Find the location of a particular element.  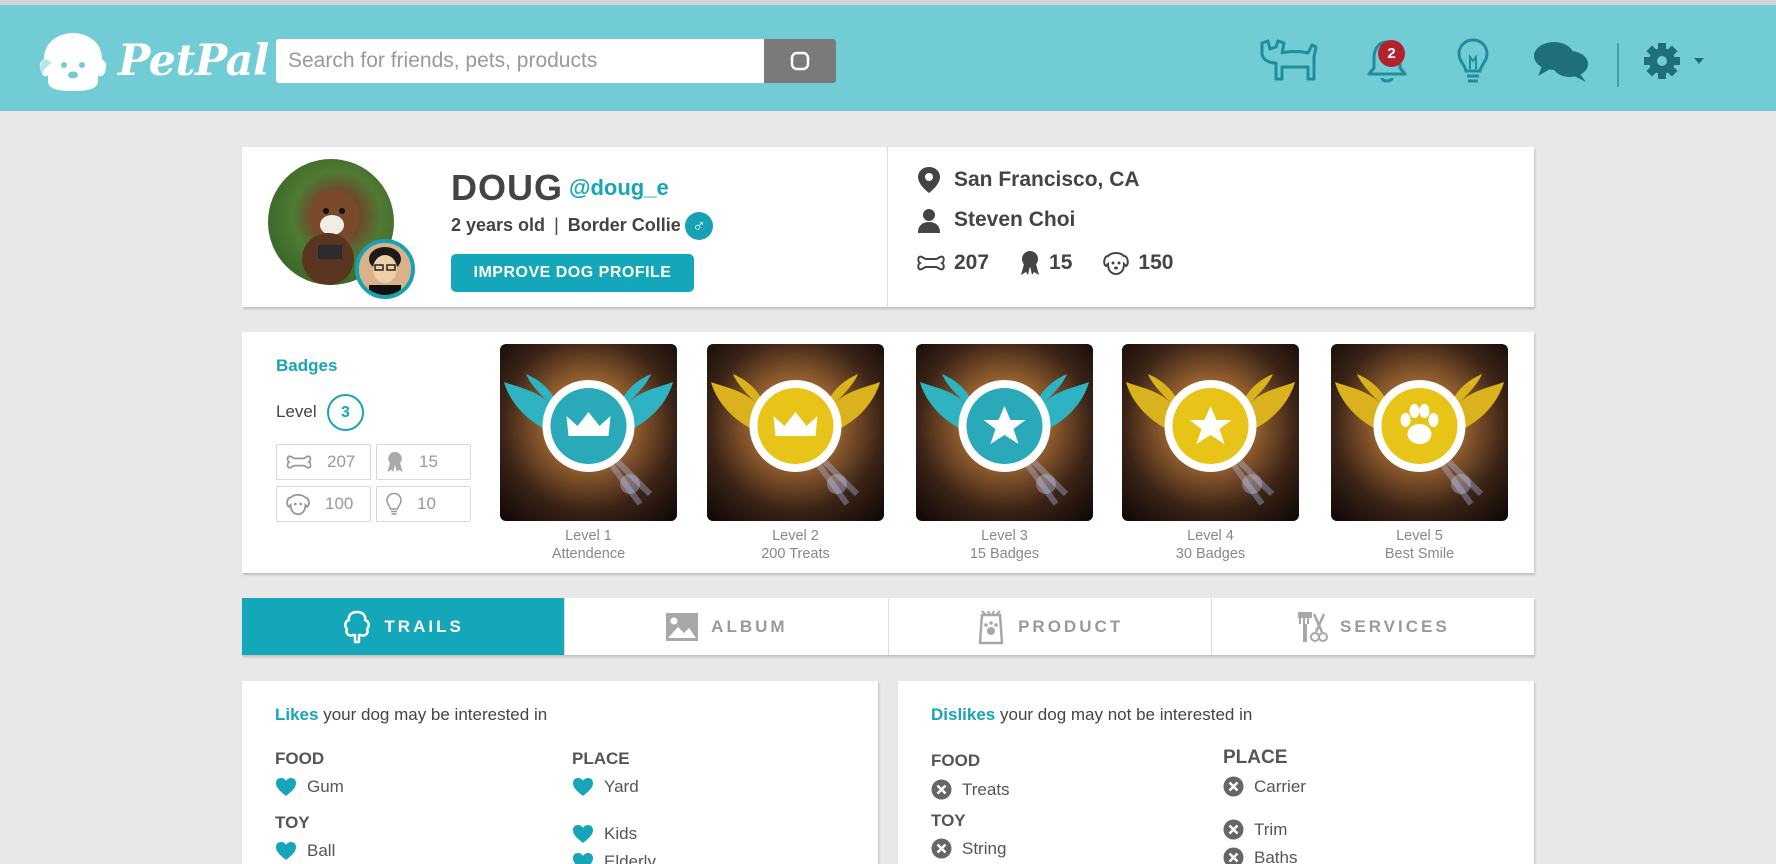

owner-avatar is located at coordinates (385, 269).